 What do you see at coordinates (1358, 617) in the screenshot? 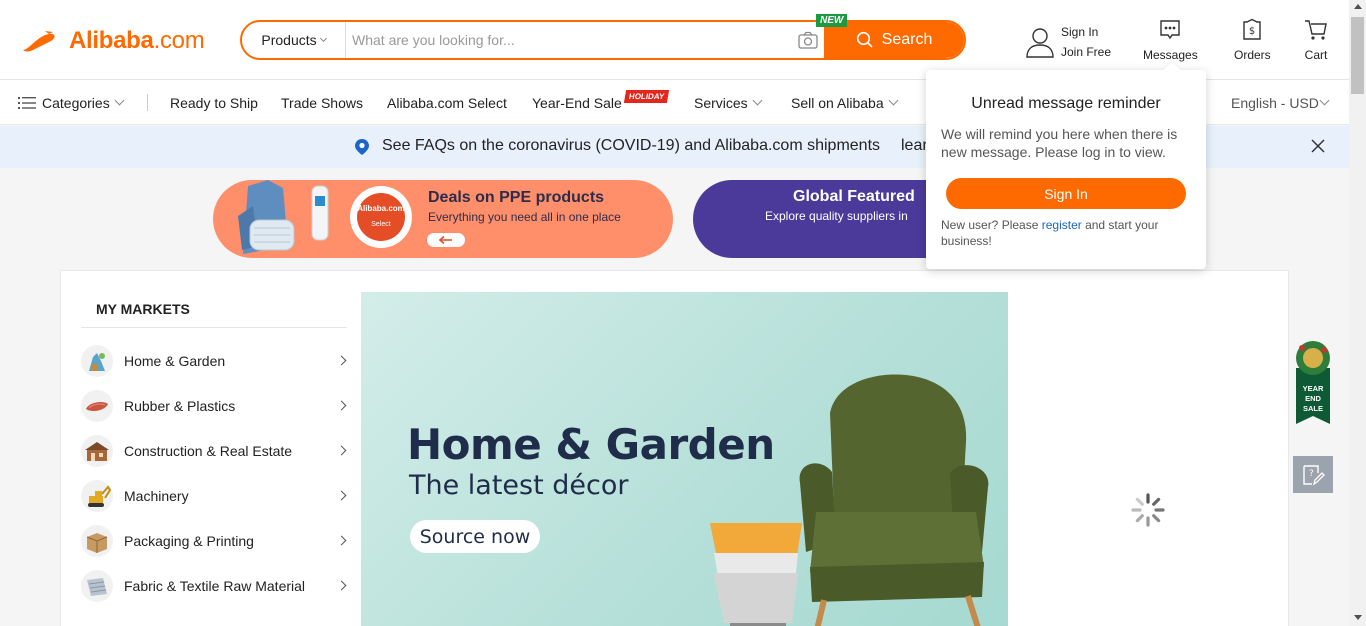
I see `scroll-down-arrow-icon` at bounding box center [1358, 617].